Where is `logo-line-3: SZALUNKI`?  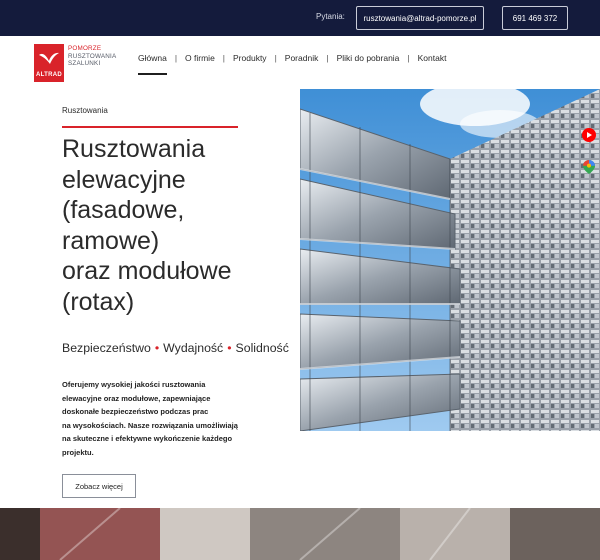
logo-line-3: SZALUNKI is located at coordinates (84, 64).